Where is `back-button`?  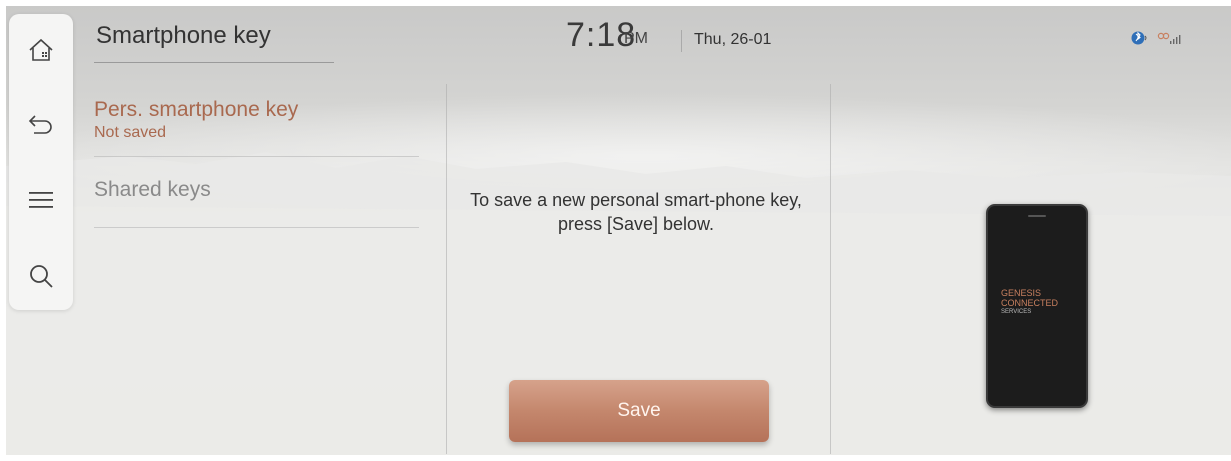
back-button is located at coordinates (41, 124).